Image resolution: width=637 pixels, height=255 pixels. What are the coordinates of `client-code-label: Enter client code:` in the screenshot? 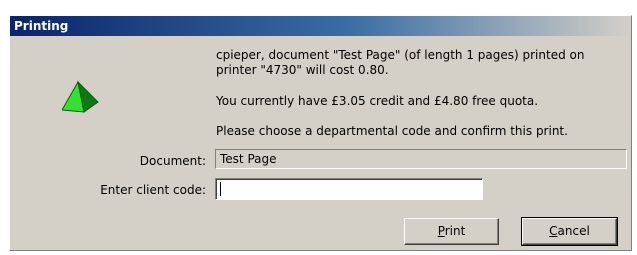 It's located at (153, 190).